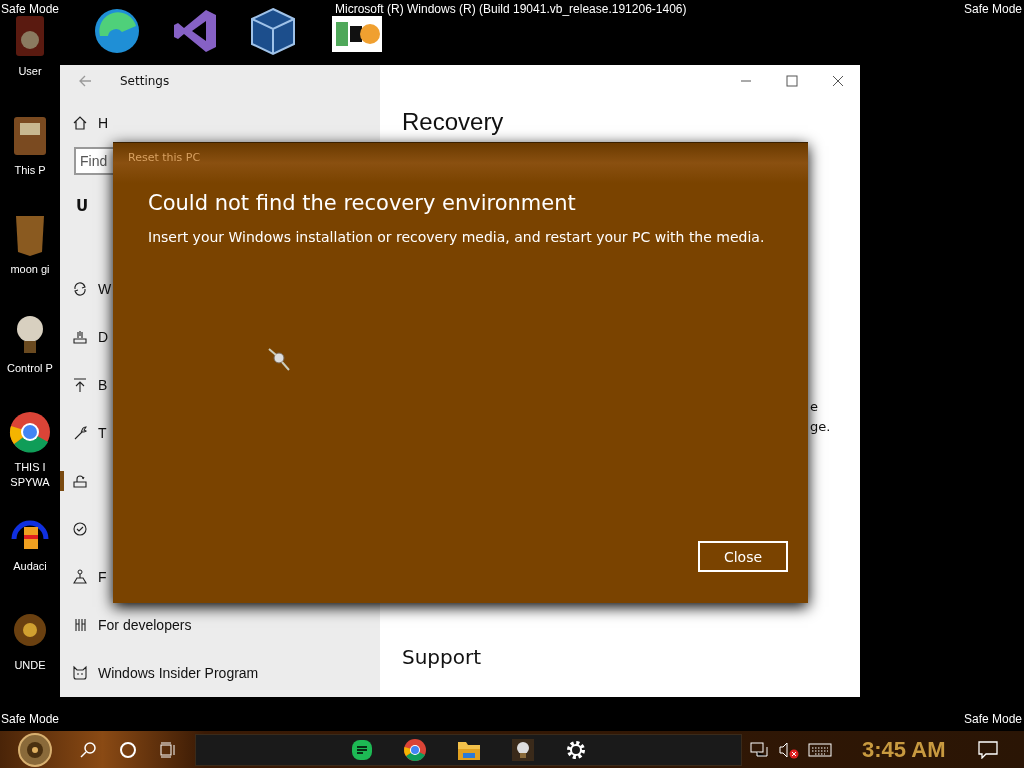  I want to click on swirl-logo-icon, so click(117, 31).